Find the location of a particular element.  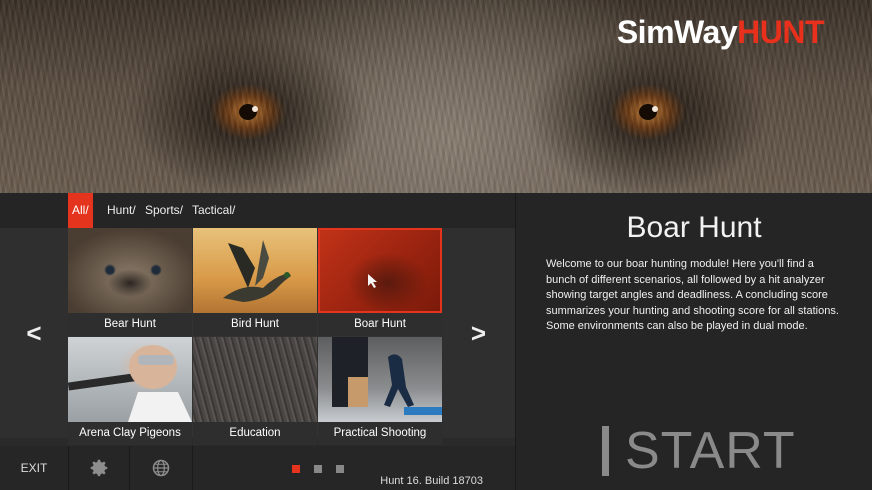

divider is located at coordinates (192, 468).